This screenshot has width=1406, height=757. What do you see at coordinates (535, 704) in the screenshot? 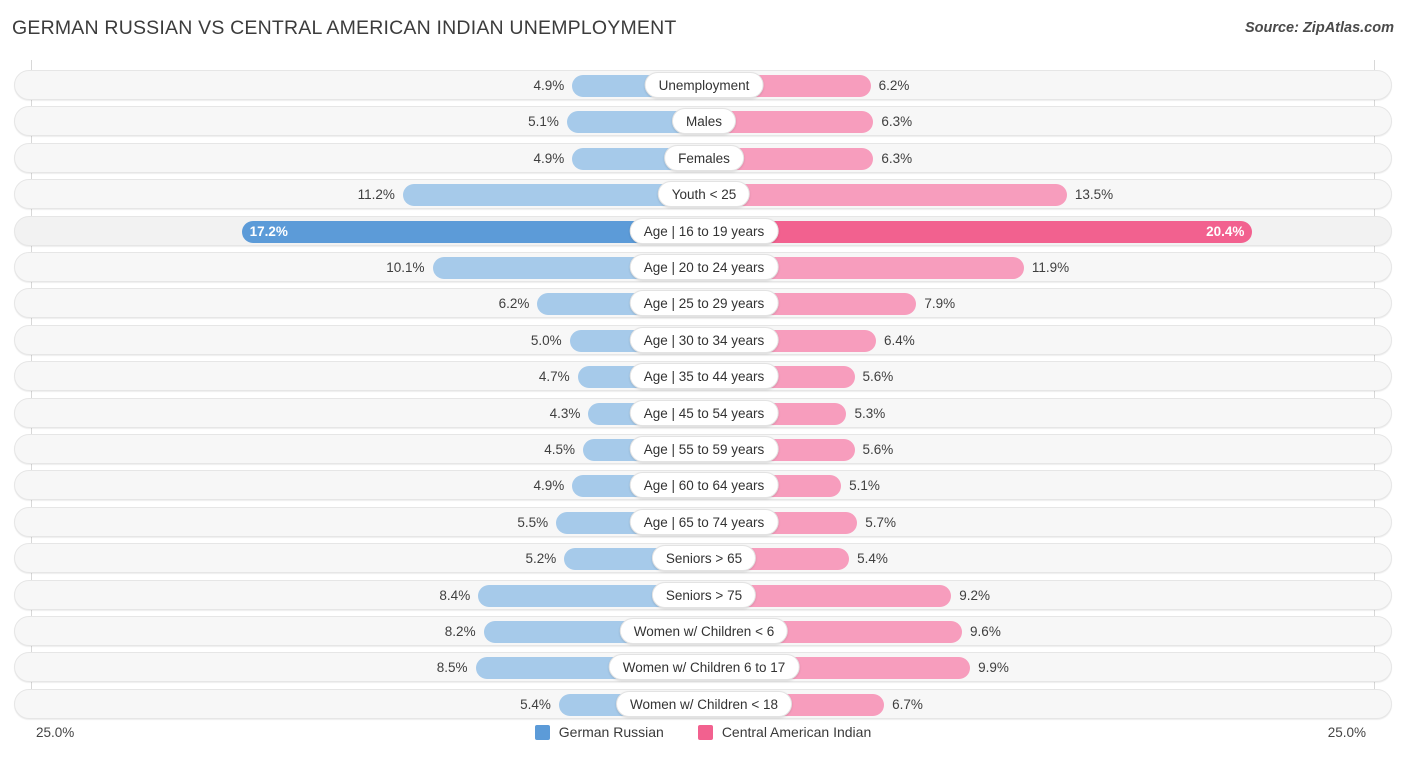
I see `value-label-left: 5.4%` at bounding box center [535, 704].